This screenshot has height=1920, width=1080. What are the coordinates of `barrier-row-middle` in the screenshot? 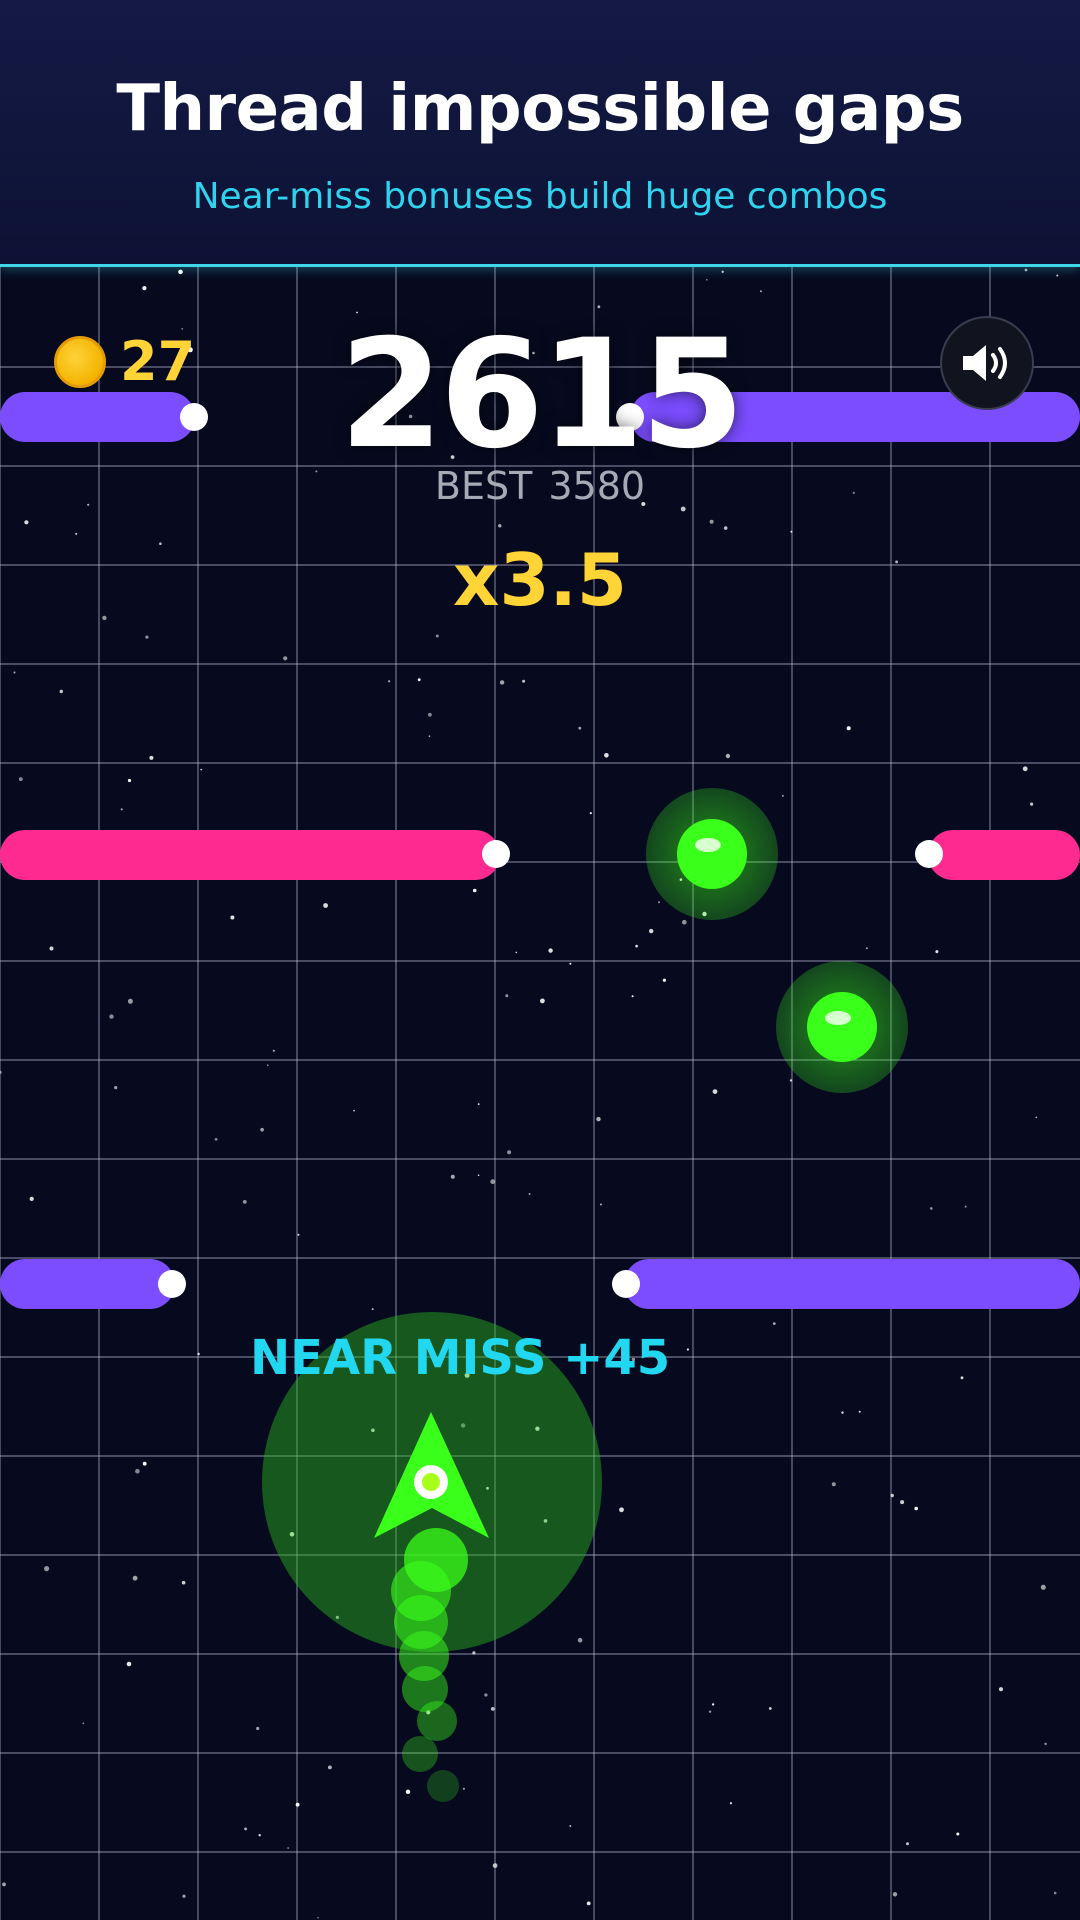 It's located at (540, 855).